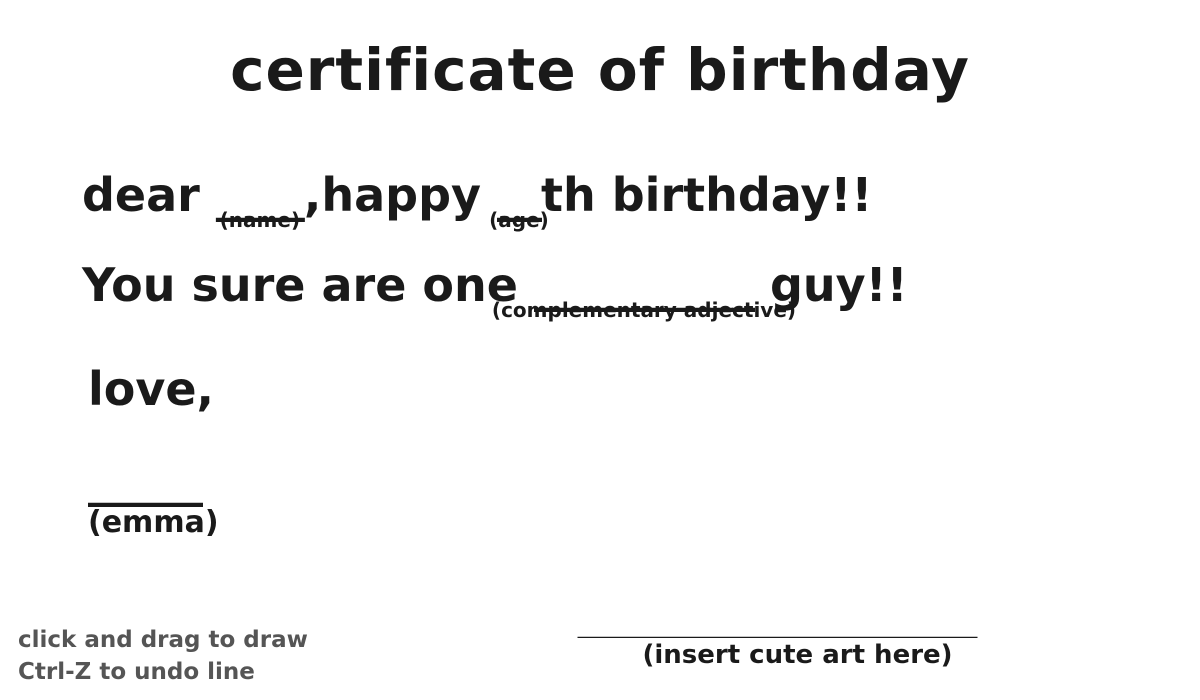 This screenshot has height=700, width=1200. What do you see at coordinates (519, 220) in the screenshot?
I see `age-hint: (age)` at bounding box center [519, 220].